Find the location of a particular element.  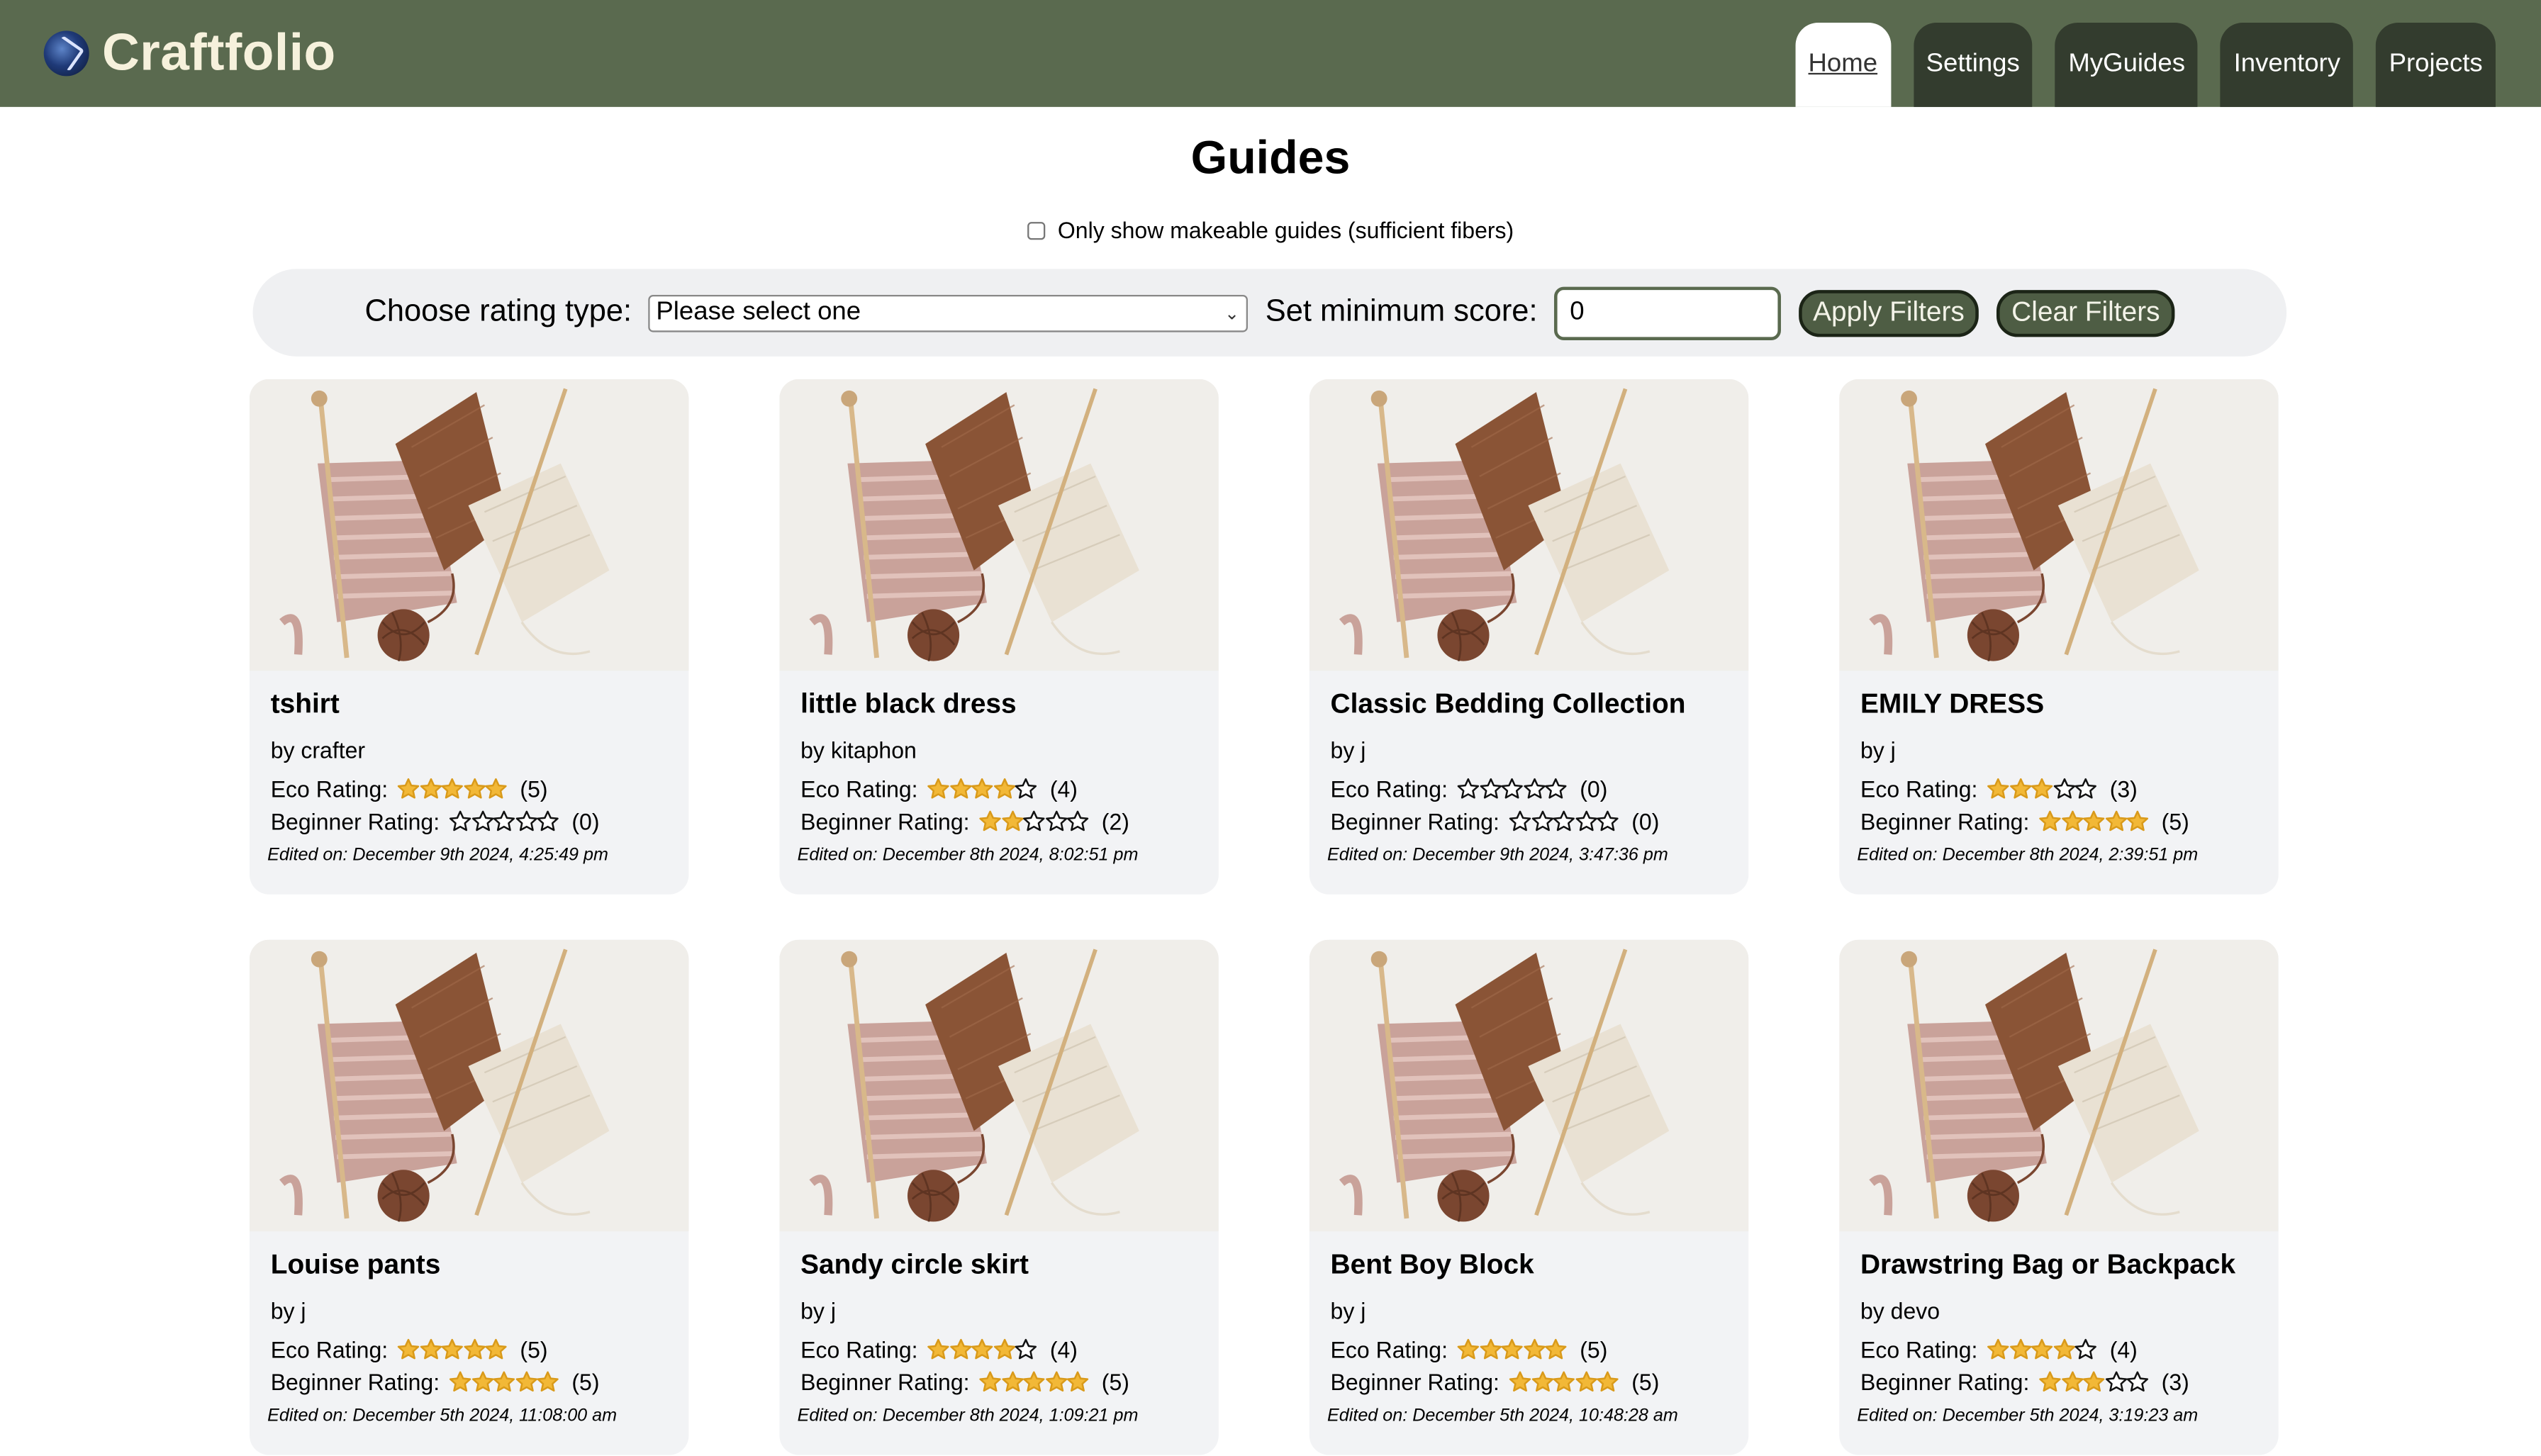

guide-title: tshirt is located at coordinates (469, 704).